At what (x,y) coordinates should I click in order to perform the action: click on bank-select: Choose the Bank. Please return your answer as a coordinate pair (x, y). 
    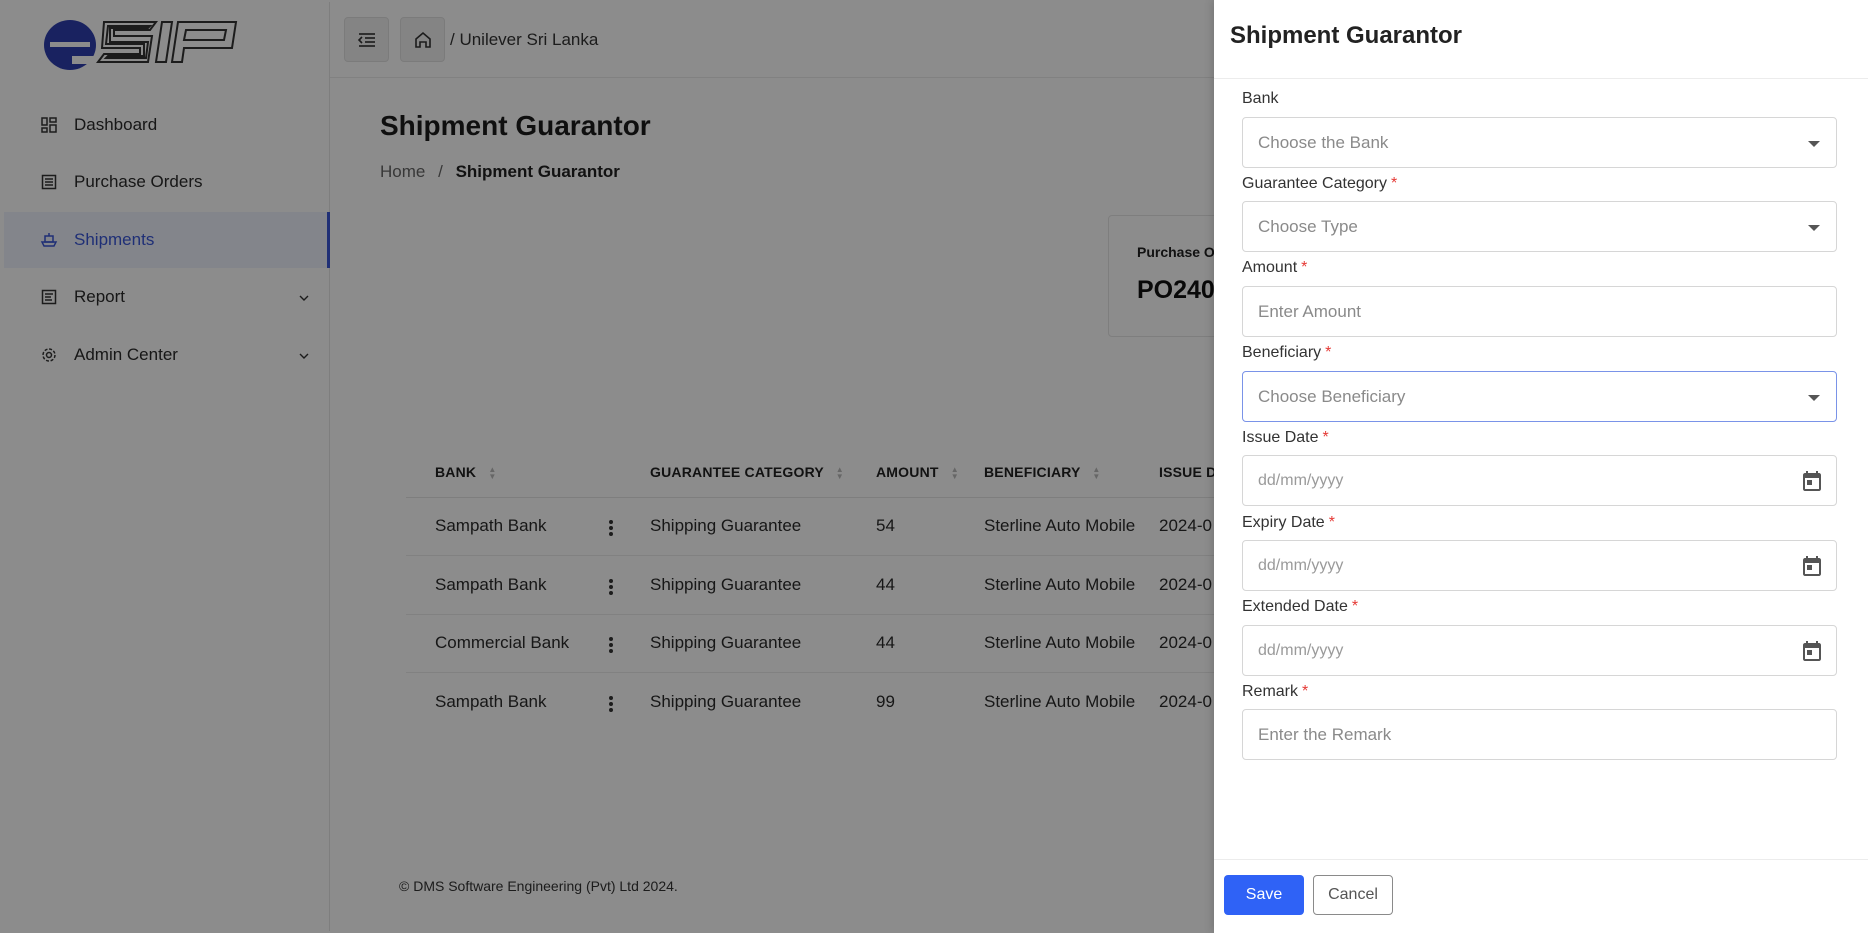
    Looking at the image, I should click on (1539, 142).